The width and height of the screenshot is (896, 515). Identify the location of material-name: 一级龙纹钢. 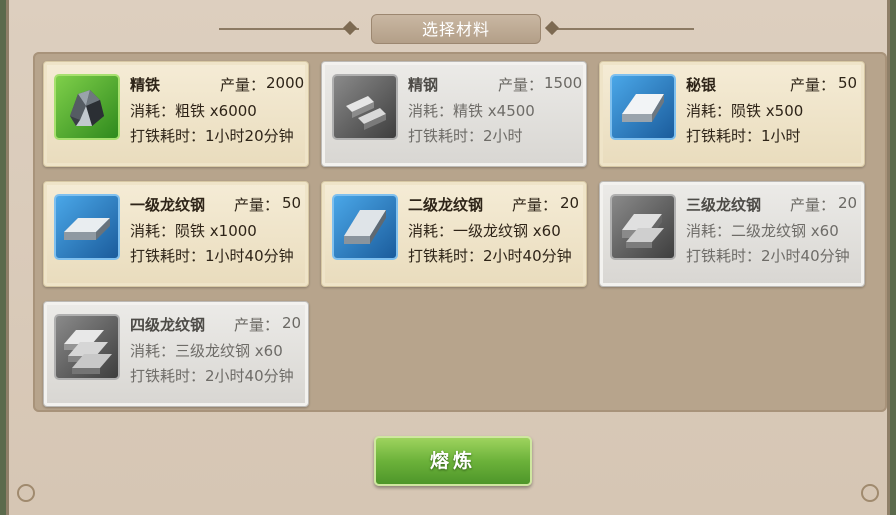
(168, 205).